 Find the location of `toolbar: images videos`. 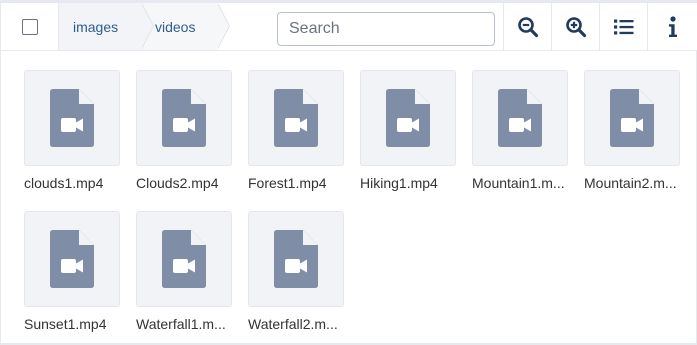

toolbar: images videos is located at coordinates (349, 27).